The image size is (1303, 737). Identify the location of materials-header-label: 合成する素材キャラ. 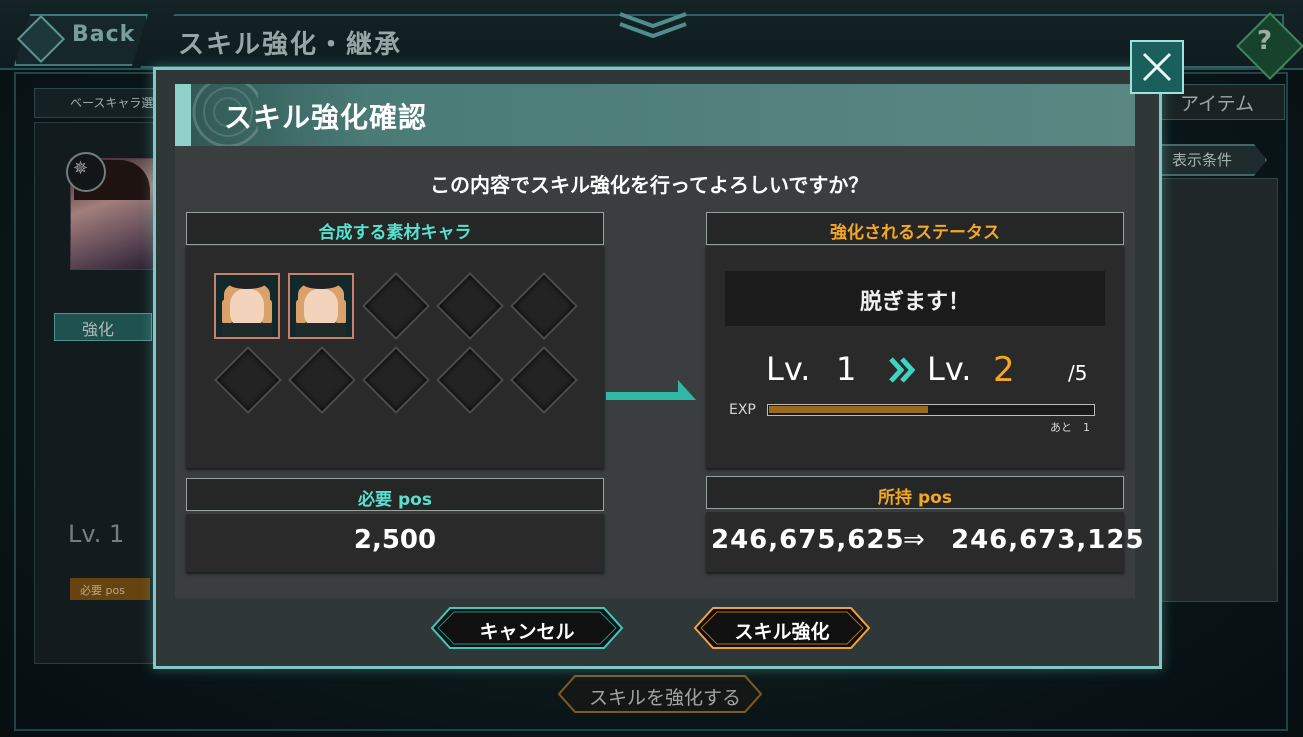
(395, 233).